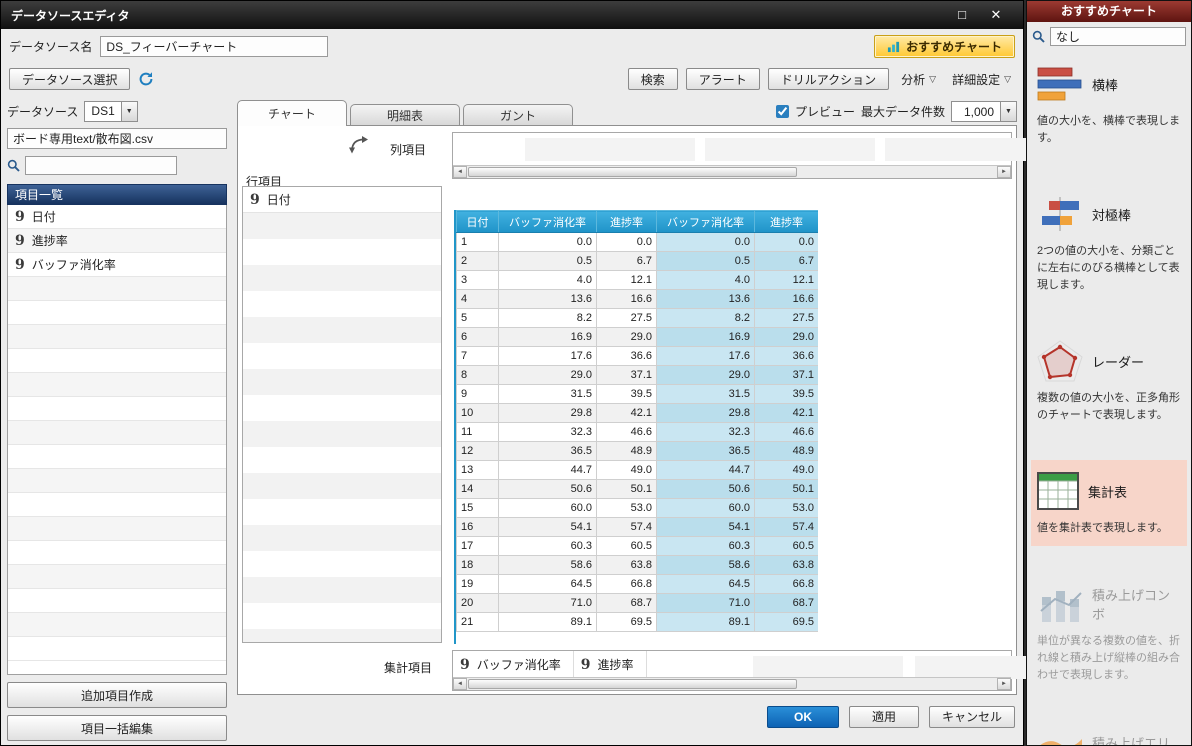 Image resolution: width=1192 pixels, height=746 pixels. I want to click on table-row: 5 8.2 27.5 8.2 27.5, so click(637, 318).